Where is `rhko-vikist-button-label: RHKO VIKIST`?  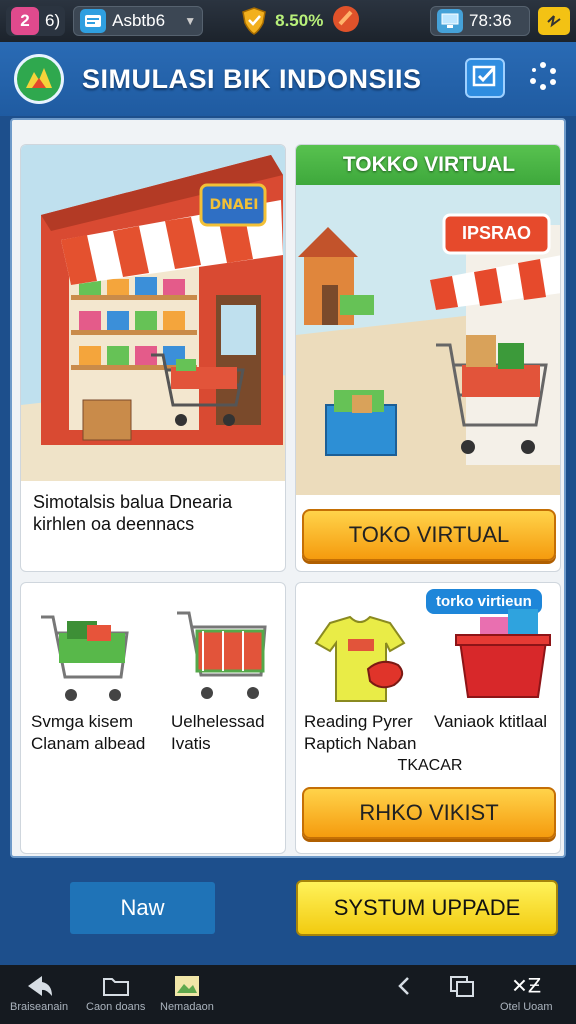
rhko-vikist-button-label: RHKO VIKIST is located at coordinates (429, 812).